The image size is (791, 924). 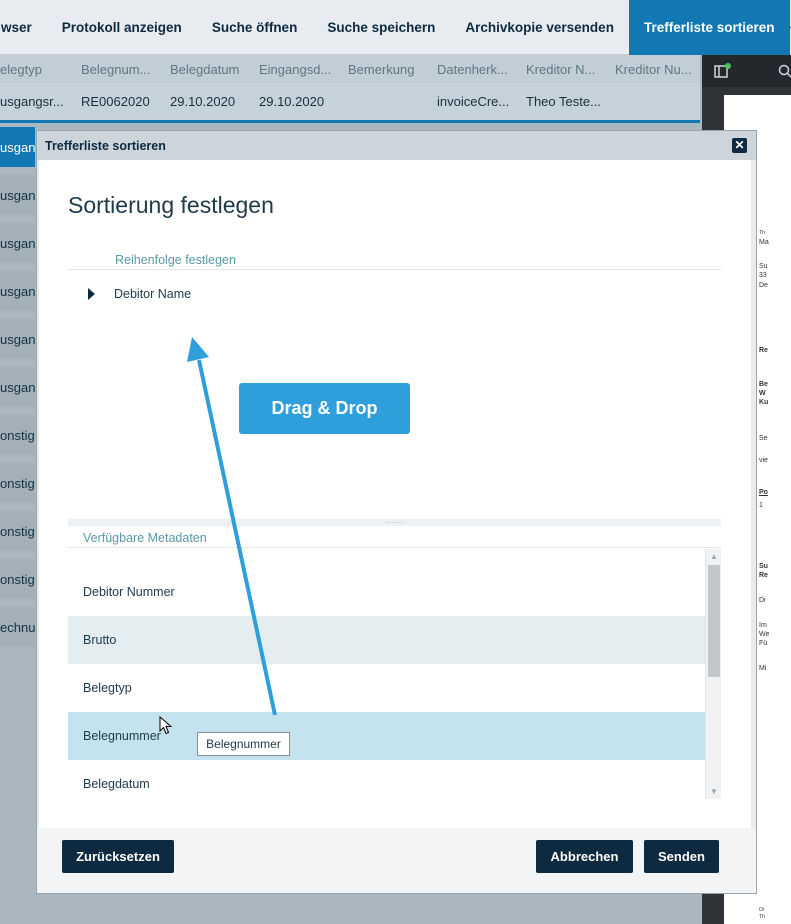 I want to click on sidebar-toggle-icon, so click(x=723, y=71).